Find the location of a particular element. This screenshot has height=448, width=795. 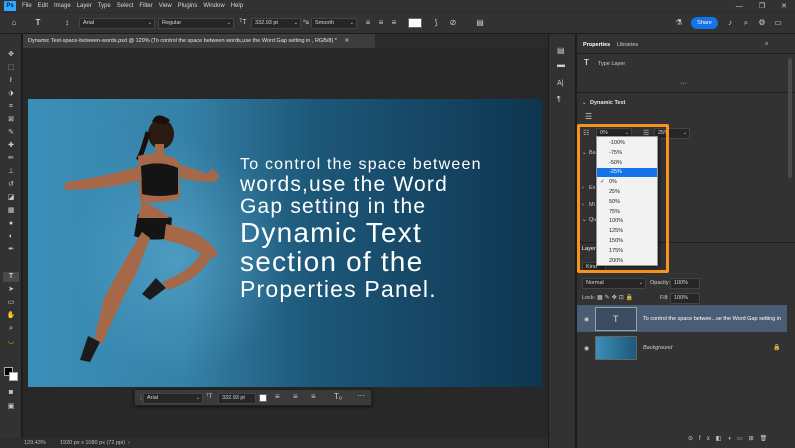

ctx-align-right-icon: ≡ is located at coordinates (313, 396).